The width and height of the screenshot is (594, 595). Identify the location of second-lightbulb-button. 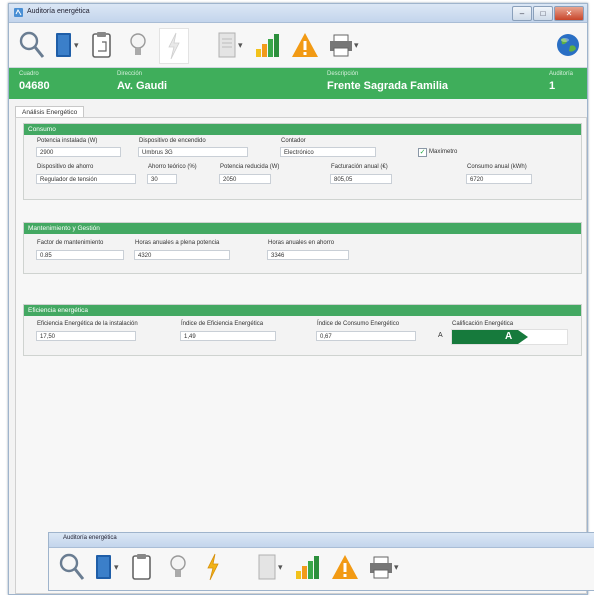
(178, 567).